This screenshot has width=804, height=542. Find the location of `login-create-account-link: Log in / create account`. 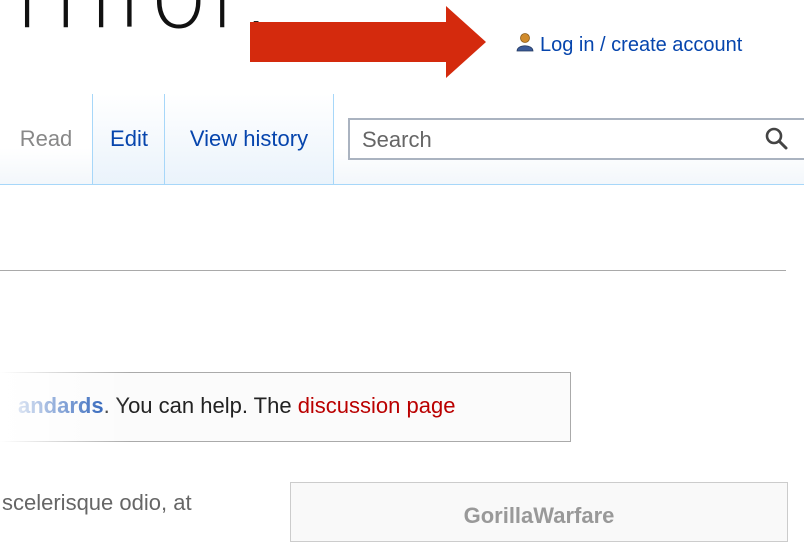

login-create-account-link: Log in / create account is located at coordinates (629, 45).